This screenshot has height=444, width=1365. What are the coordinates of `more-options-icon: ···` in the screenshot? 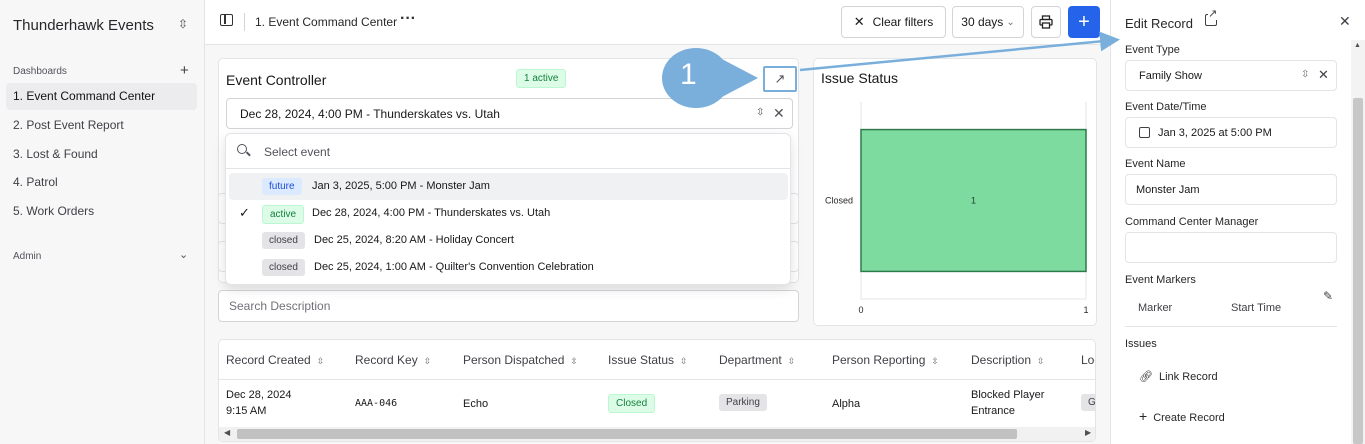 It's located at (408, 19).